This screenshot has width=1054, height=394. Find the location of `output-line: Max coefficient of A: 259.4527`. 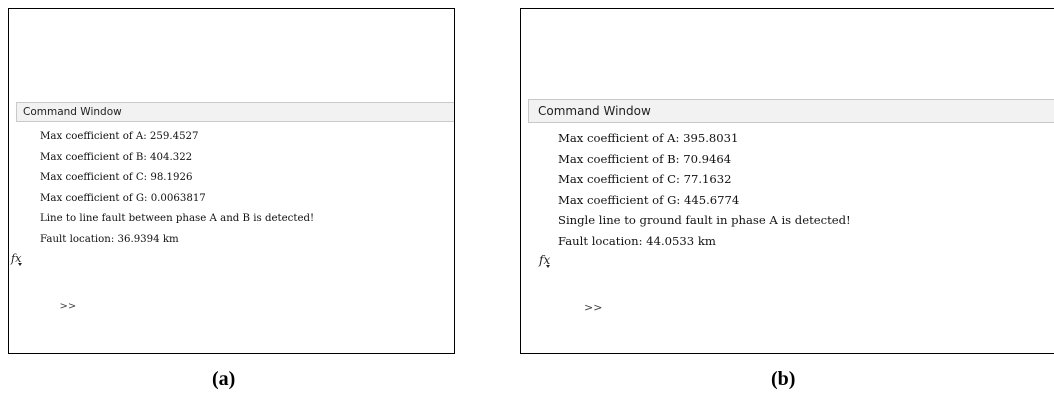

output-line: Max coefficient of A: 259.4527 is located at coordinates (119, 136).